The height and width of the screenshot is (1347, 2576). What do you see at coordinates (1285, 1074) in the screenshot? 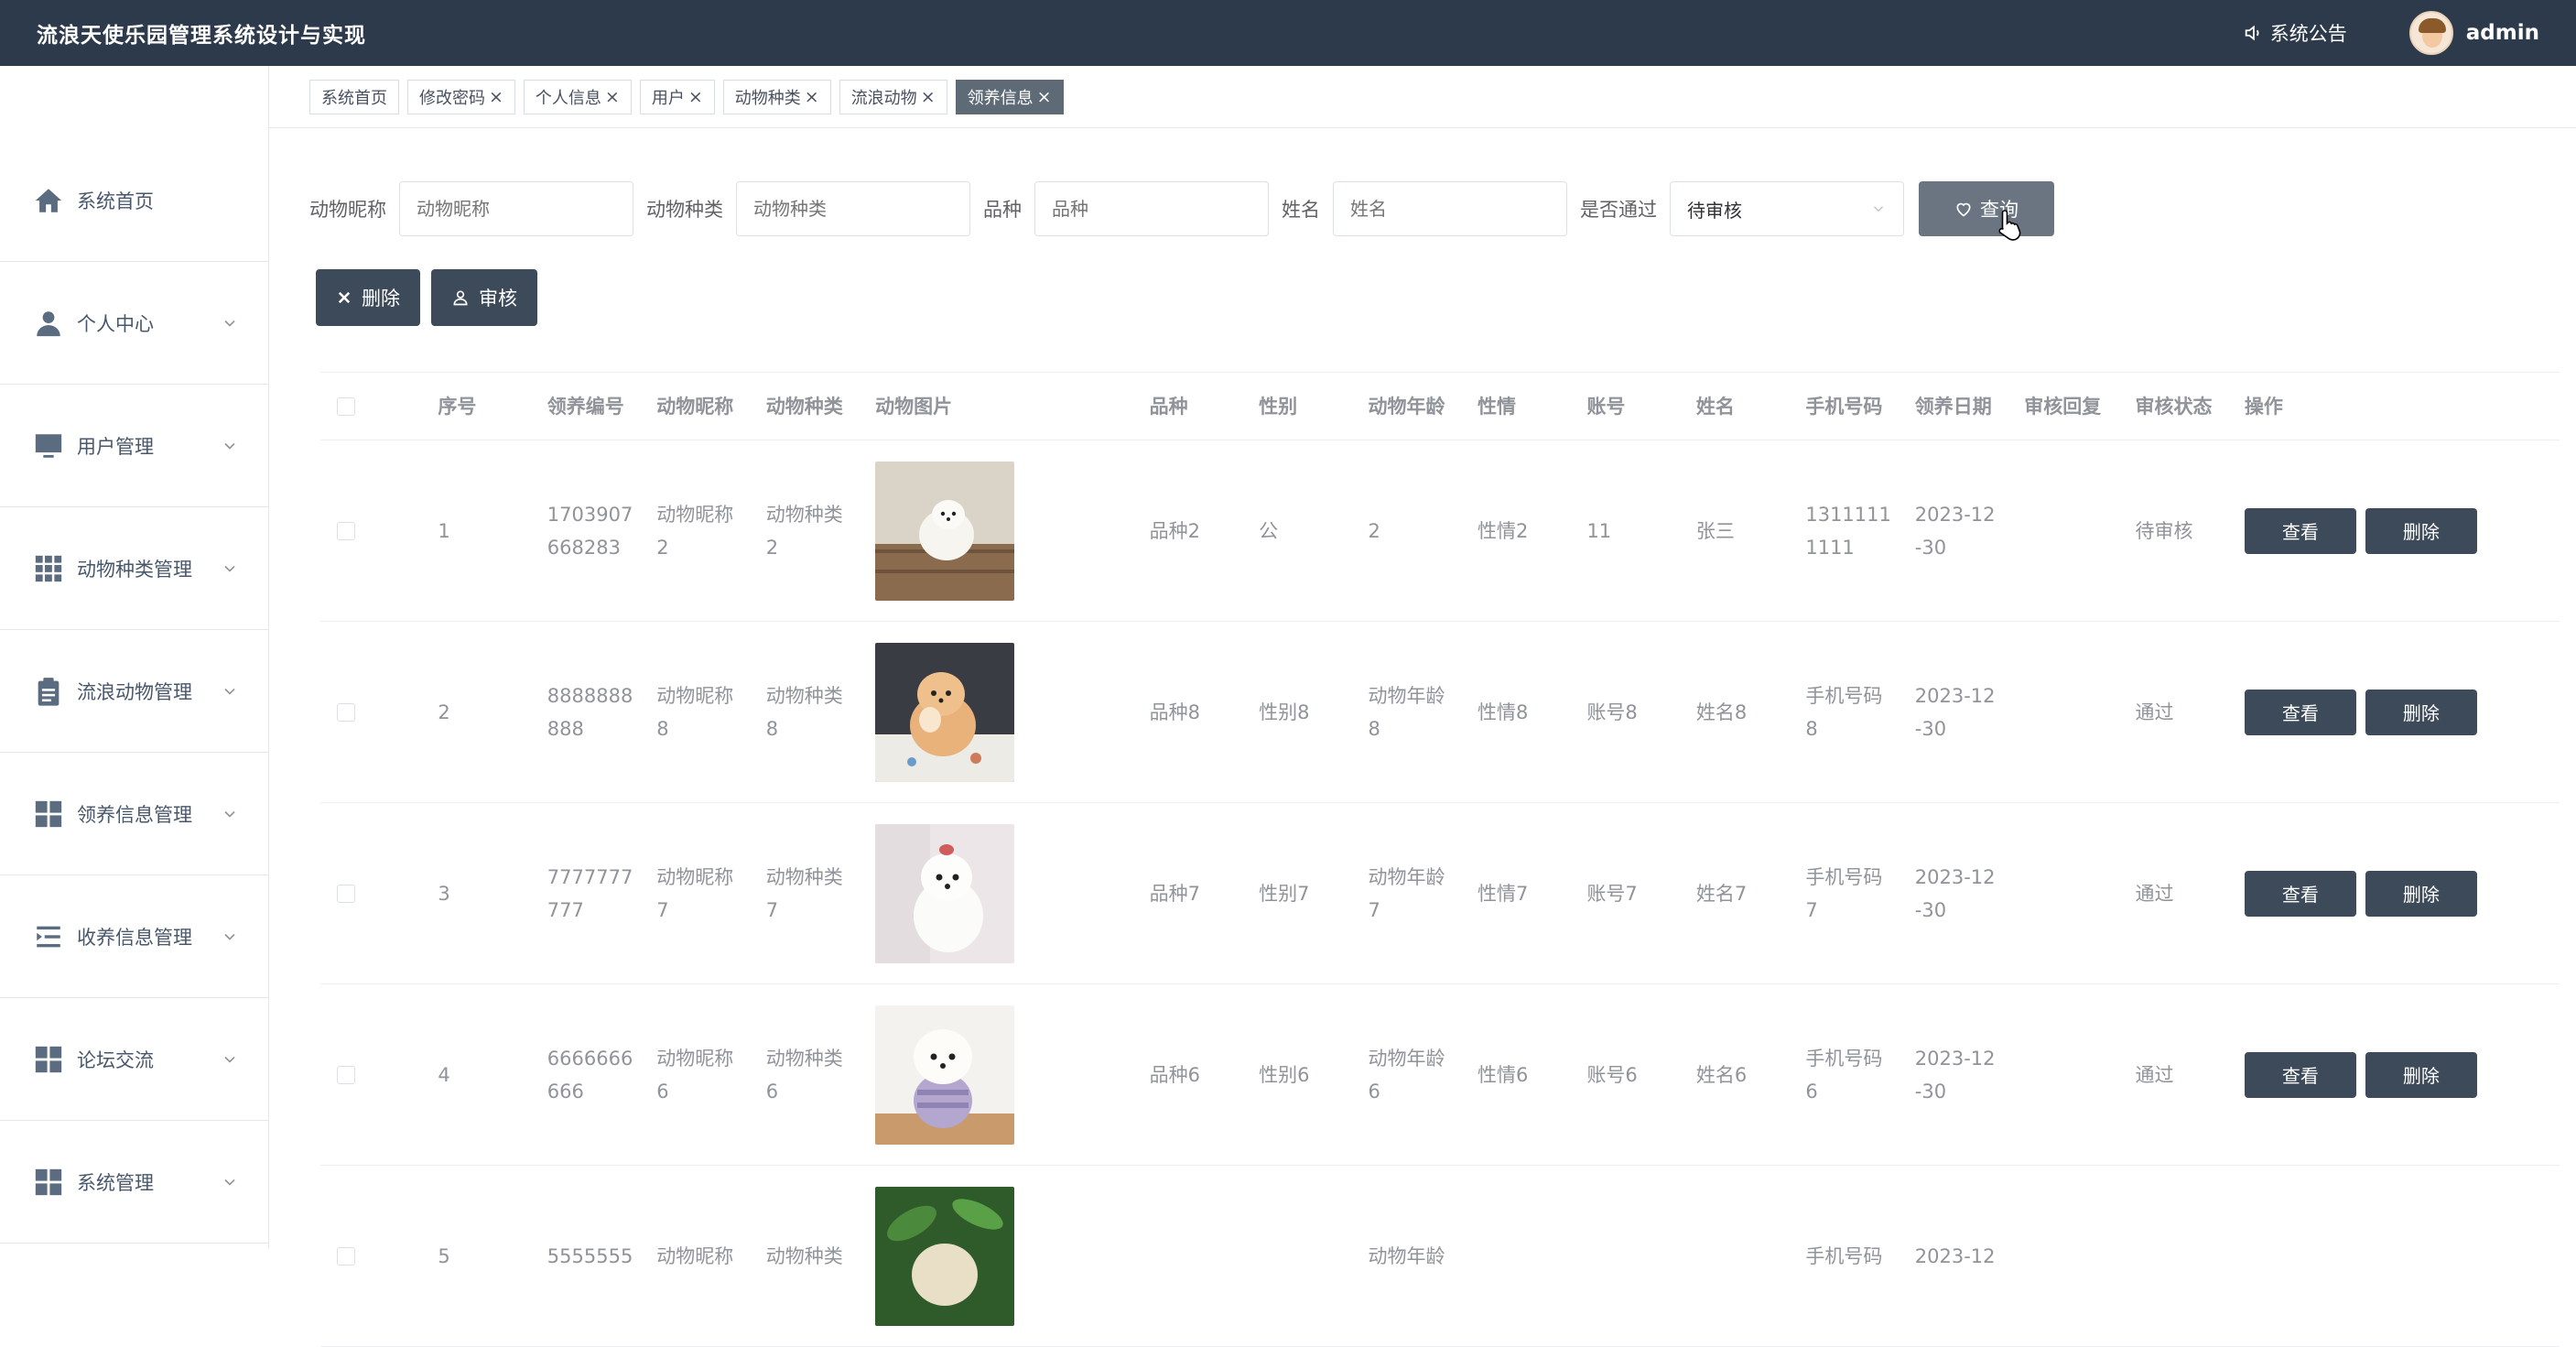
I see `cell-sex: 性别6` at bounding box center [1285, 1074].